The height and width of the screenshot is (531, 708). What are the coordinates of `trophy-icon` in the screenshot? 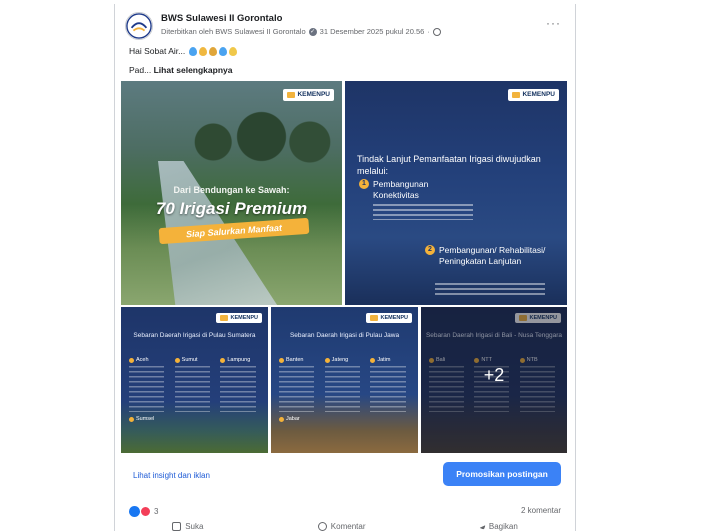 It's located at (213, 51).